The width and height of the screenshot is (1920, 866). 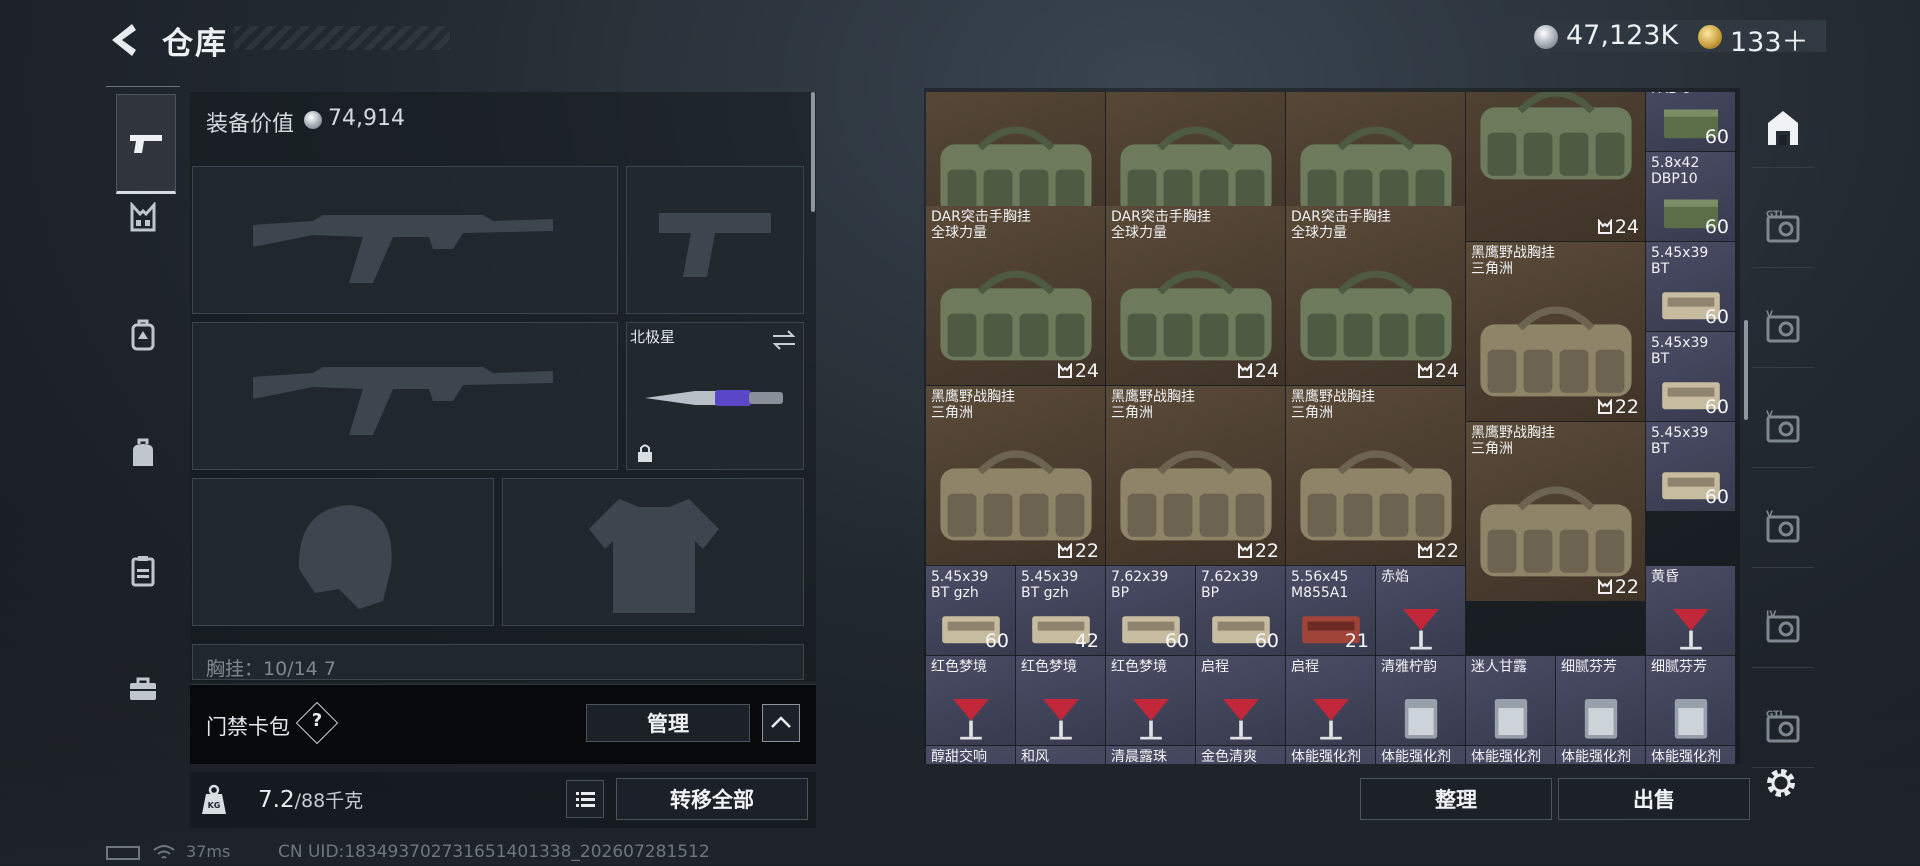 I want to click on collapse-button, so click(x=781, y=723).